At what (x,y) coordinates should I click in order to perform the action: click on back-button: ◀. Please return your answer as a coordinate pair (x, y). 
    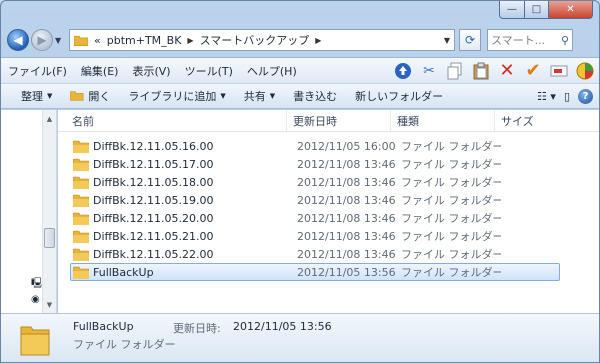
    Looking at the image, I should click on (18, 40).